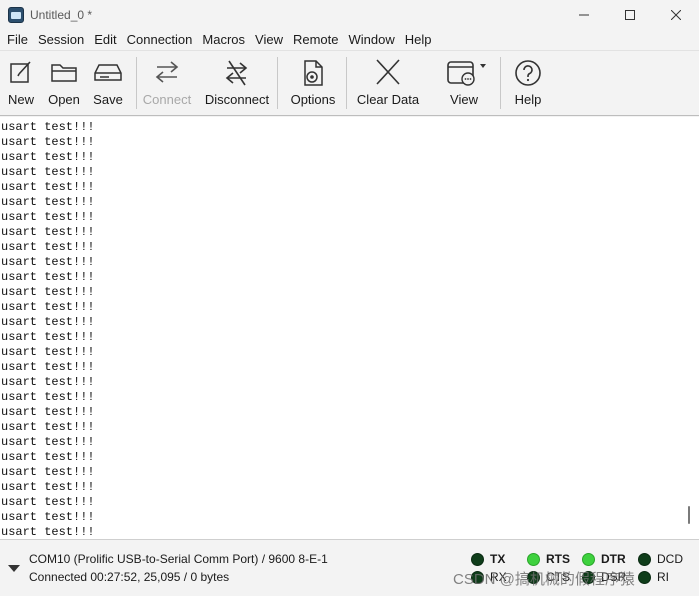  What do you see at coordinates (663, 577) in the screenshot?
I see `ri-label: RI` at bounding box center [663, 577].